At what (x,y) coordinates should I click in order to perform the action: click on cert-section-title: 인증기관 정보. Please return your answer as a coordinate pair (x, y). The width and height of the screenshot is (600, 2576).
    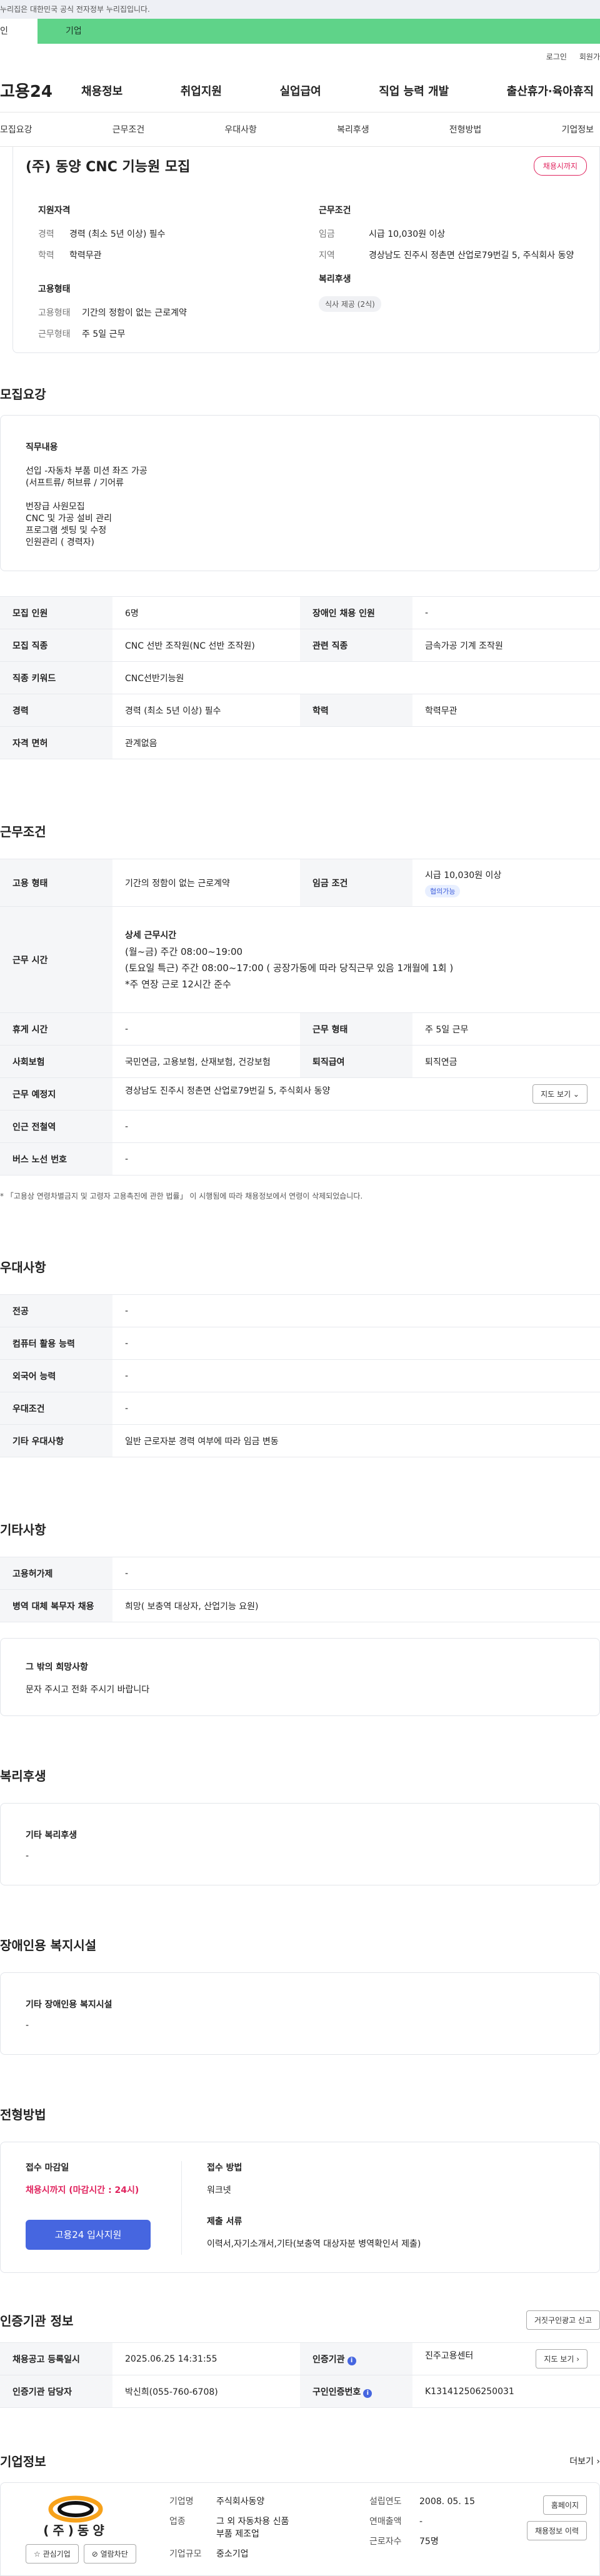
    Looking at the image, I should click on (37, 2321).